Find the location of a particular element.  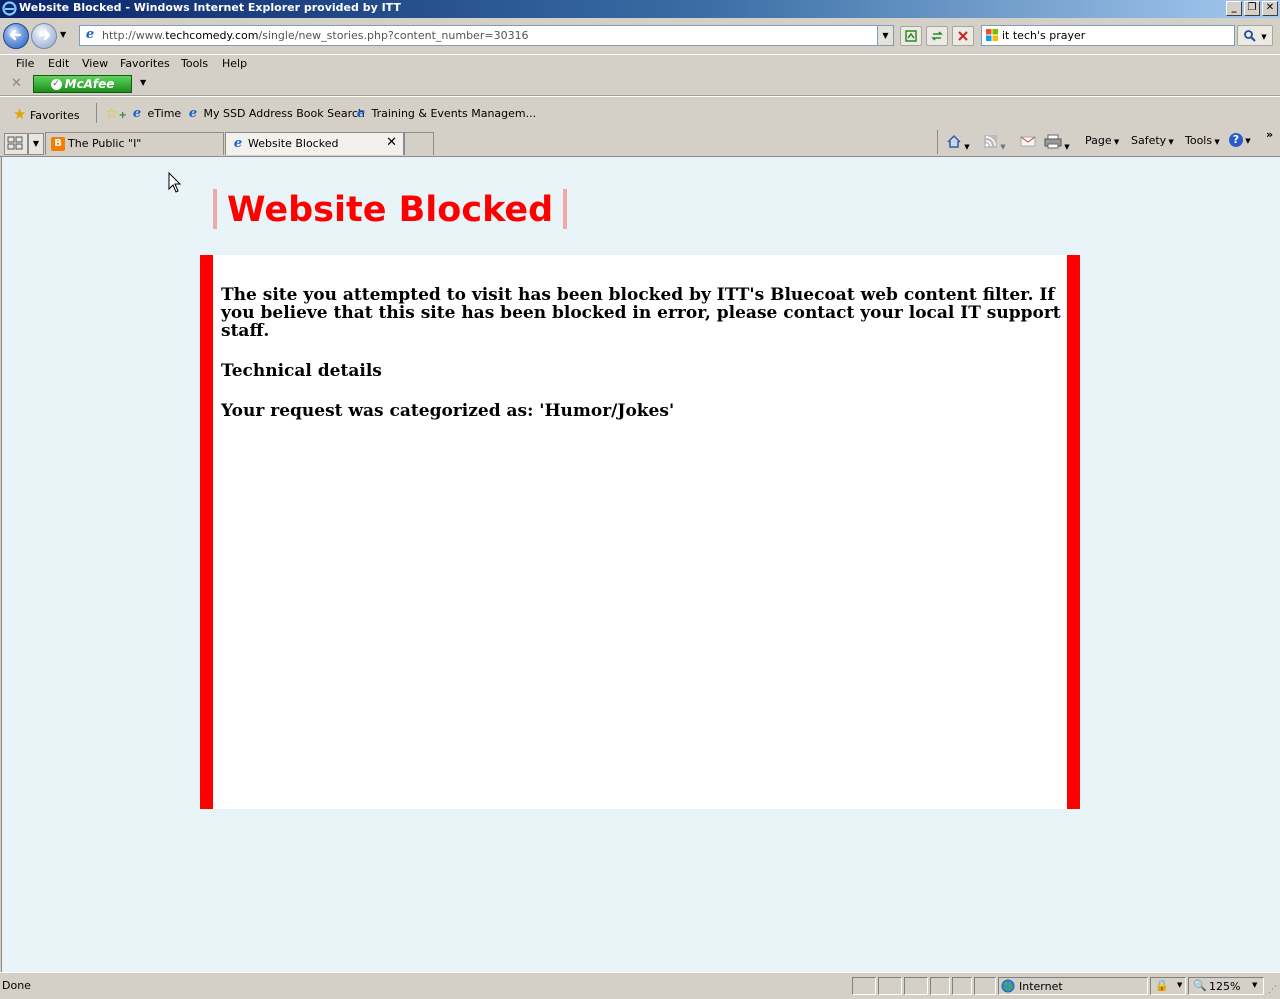

tab-label: Website Blocked is located at coordinates (293, 143).